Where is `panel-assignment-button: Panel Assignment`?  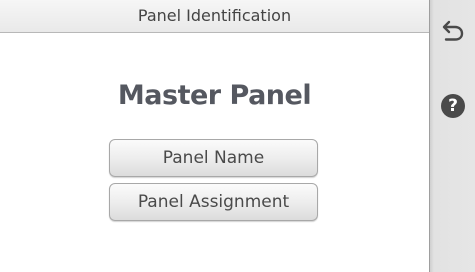
panel-assignment-button: Panel Assignment is located at coordinates (213, 202).